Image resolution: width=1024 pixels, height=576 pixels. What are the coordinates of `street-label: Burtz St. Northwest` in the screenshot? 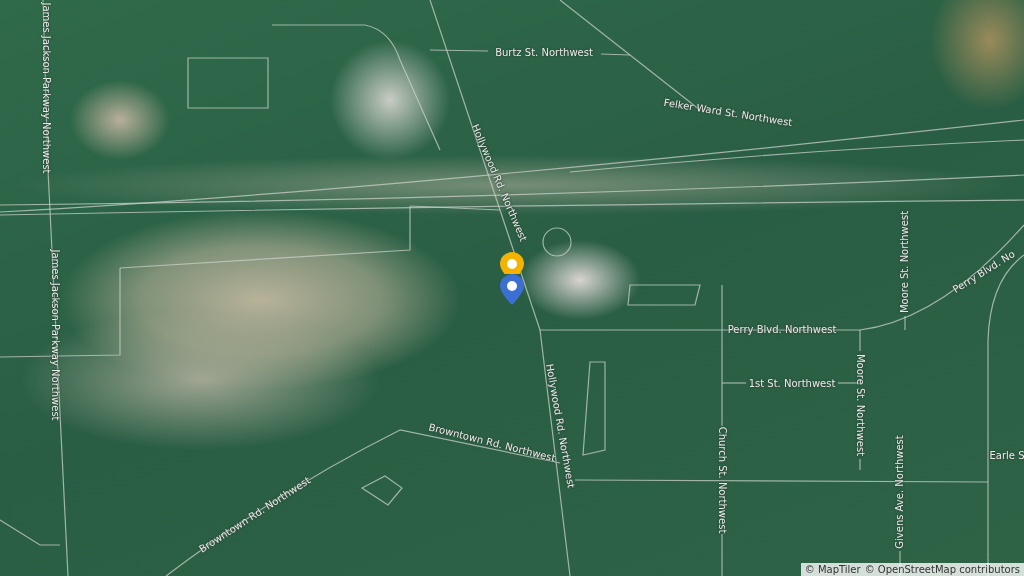 It's located at (544, 53).